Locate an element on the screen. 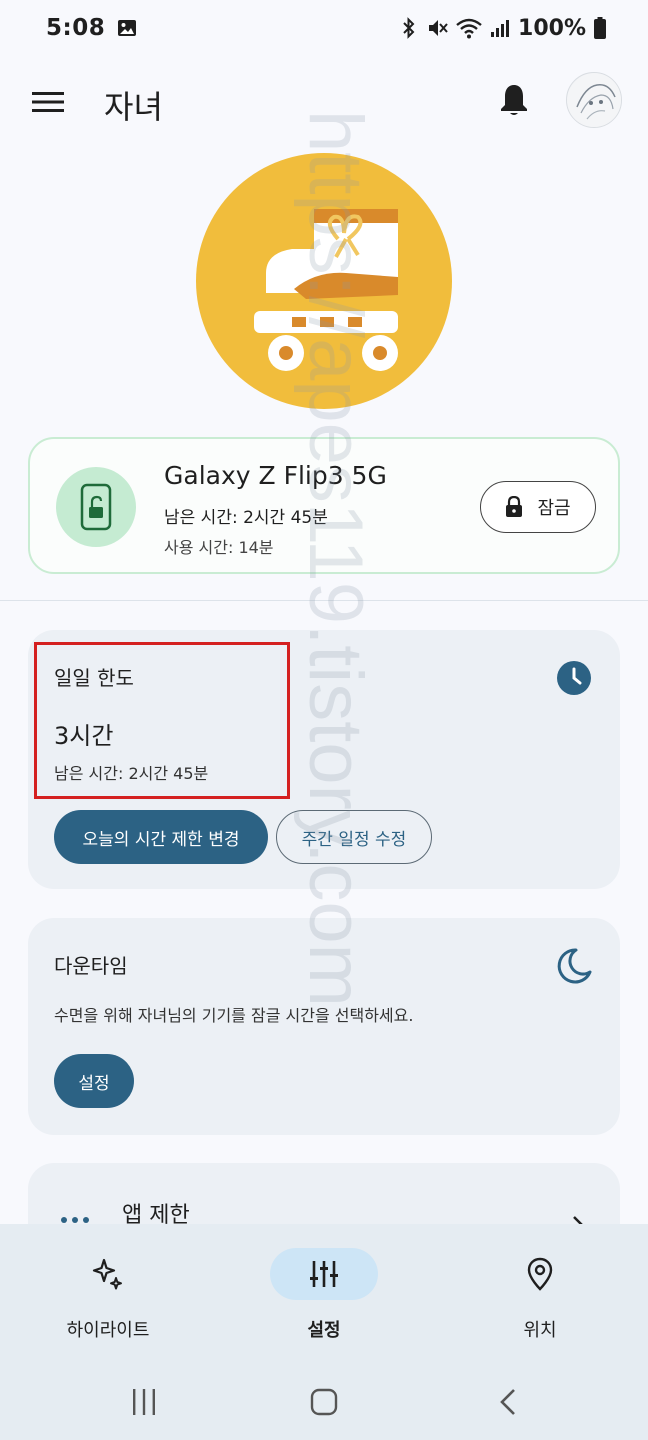 Image resolution: width=648 pixels, height=1440 pixels. lock-button-label: 잠금 is located at coordinates (554, 508).